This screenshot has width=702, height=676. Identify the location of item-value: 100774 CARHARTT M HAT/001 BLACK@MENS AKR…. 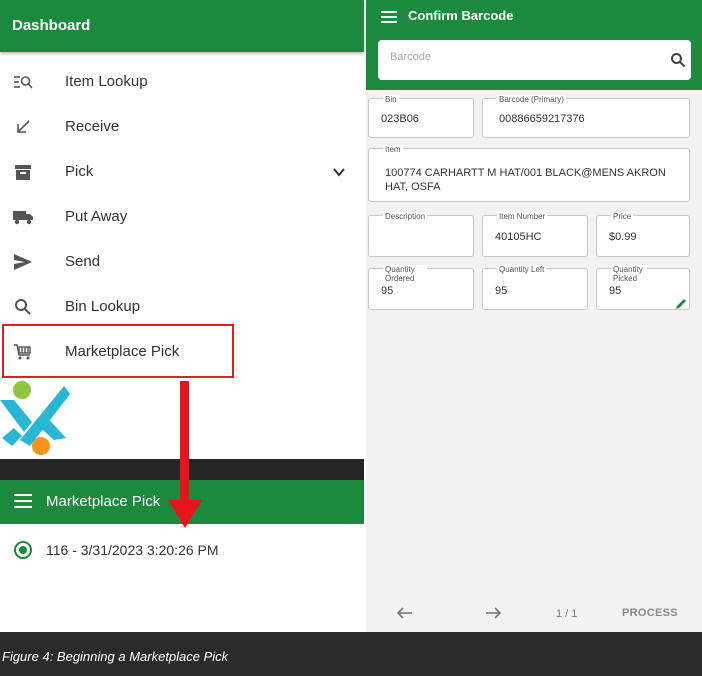
(525, 180).